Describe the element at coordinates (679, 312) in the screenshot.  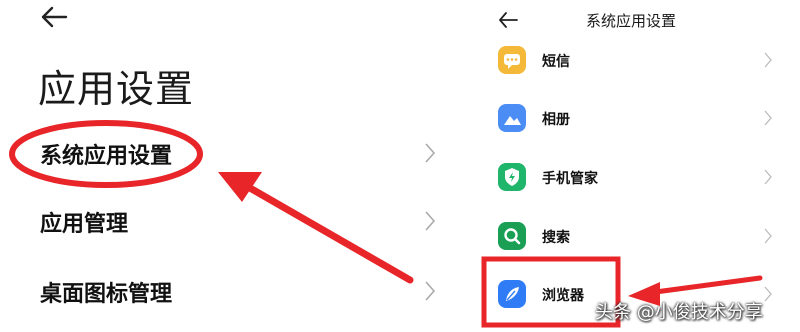
I see `watermark-text: 头条 @小俊技术分享` at that location.